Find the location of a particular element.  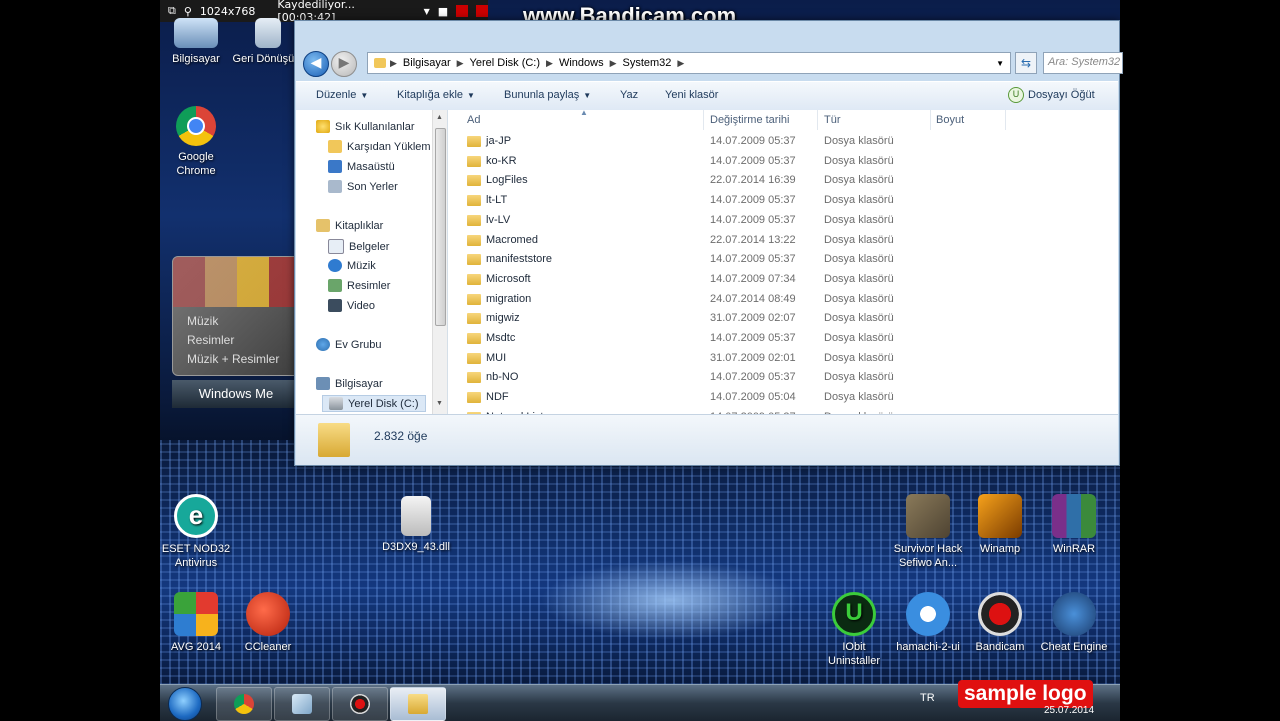

nav-pictures: Resimler is located at coordinates (359, 285).